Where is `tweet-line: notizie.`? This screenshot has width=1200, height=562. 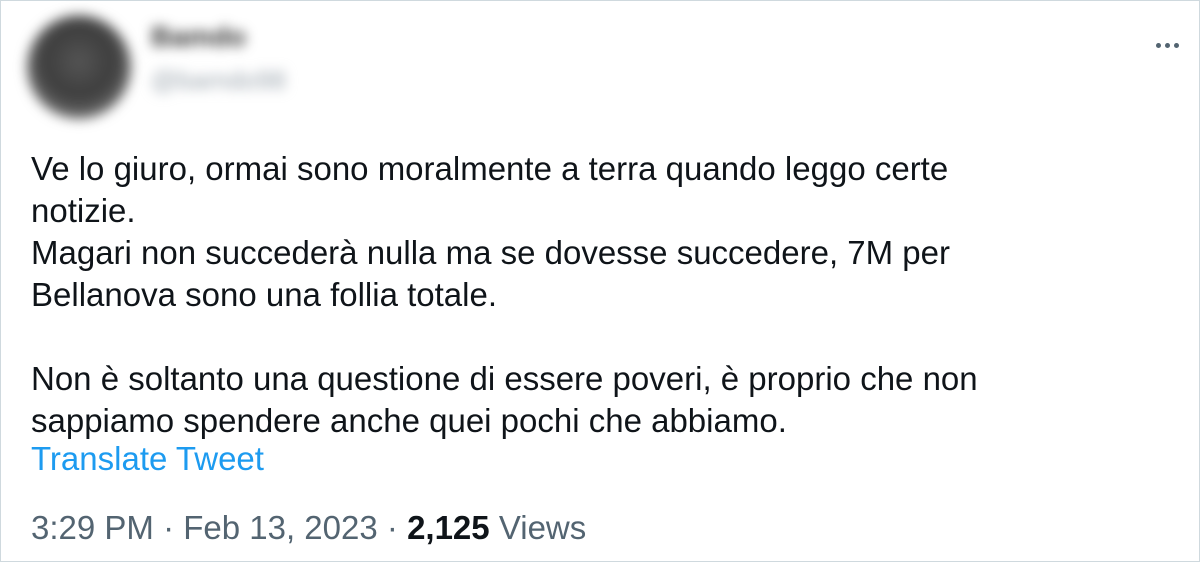
tweet-line: notizie. is located at coordinates (83, 210).